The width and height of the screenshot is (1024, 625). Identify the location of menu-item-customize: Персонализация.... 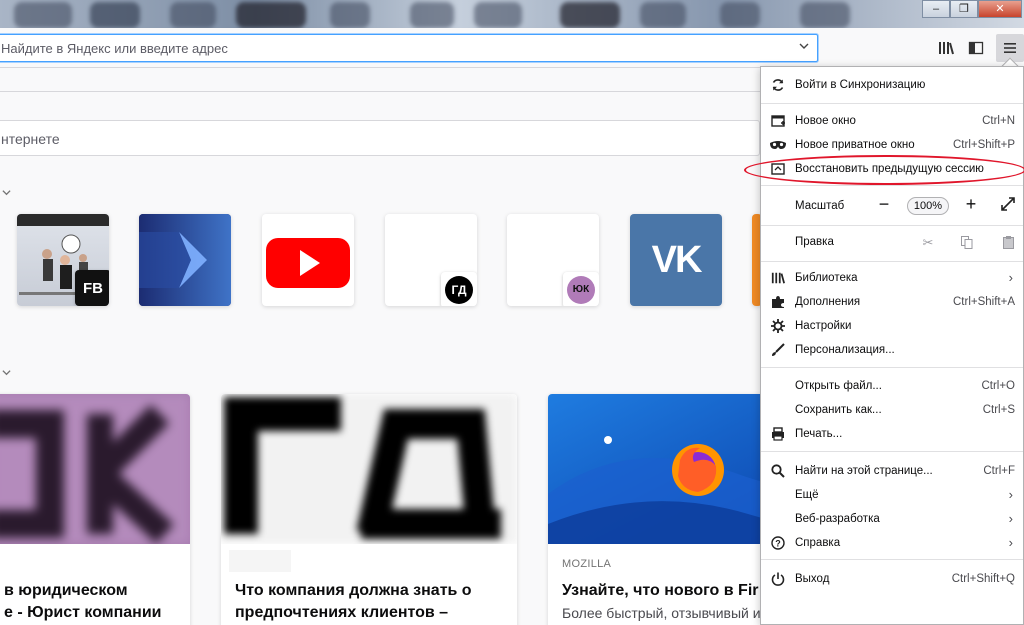
(892, 350).